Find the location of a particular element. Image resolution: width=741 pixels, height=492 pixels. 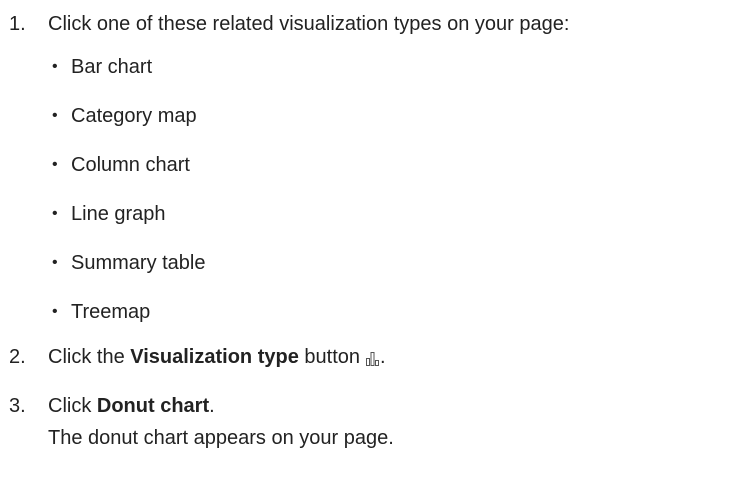

step-2: 2. Click the Visualization type button. is located at coordinates (370, 357).